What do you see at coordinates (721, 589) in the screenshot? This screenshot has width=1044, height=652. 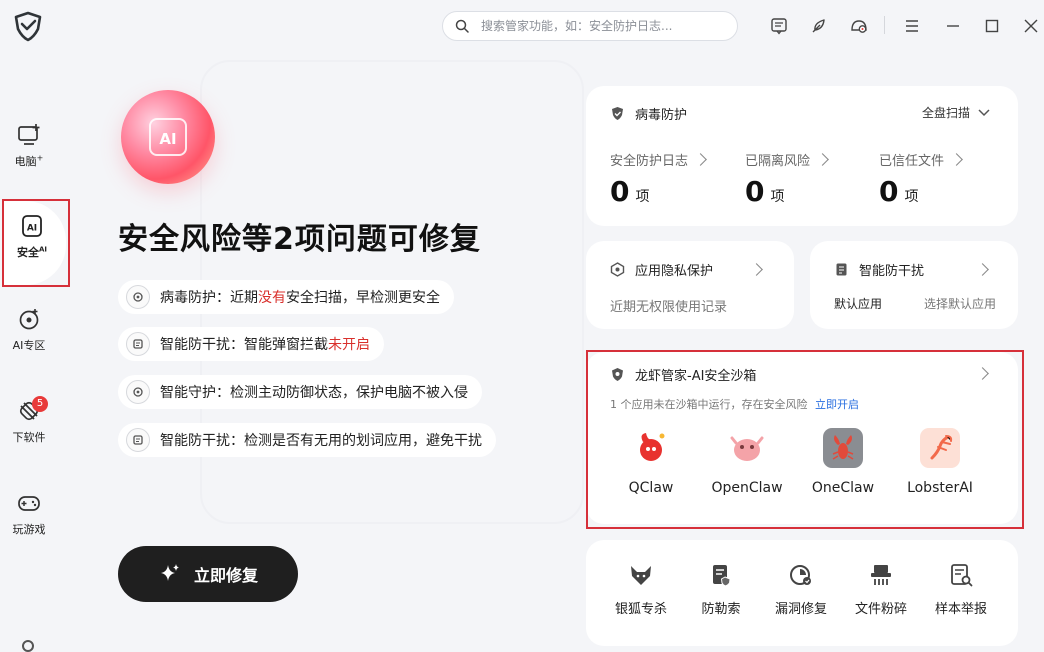 I see `tool-anti-ransomware: 防勒索` at bounding box center [721, 589].